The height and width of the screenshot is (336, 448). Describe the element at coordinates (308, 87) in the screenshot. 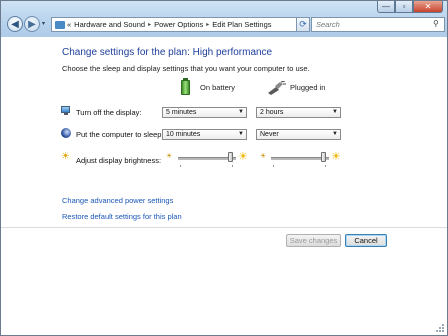

I see `plugged-in-header: Plugged in` at that location.